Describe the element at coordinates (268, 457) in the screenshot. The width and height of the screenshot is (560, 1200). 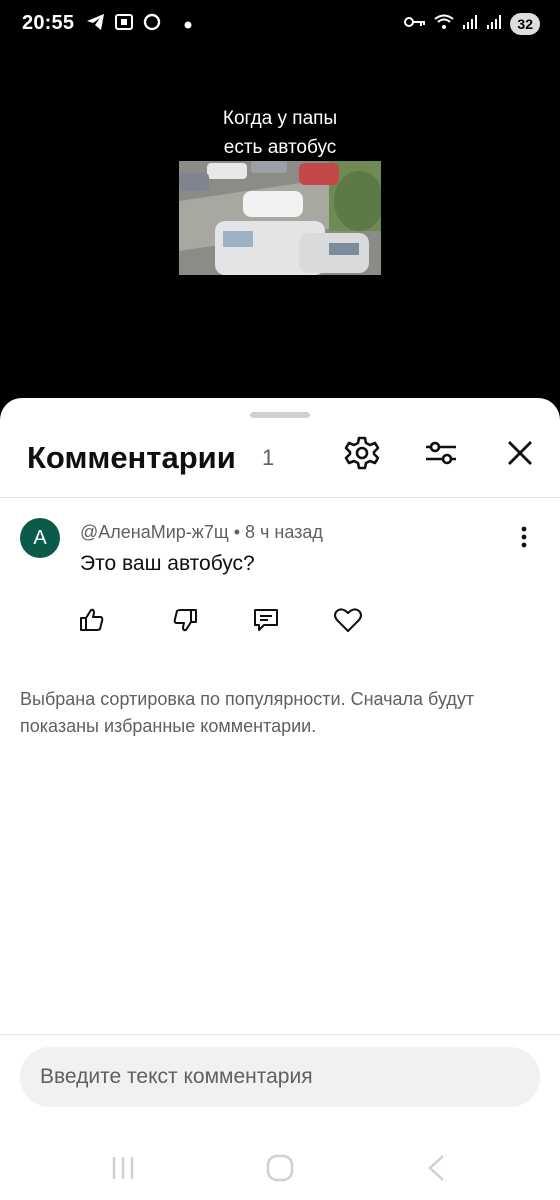
I see `comments-count: 1` at that location.